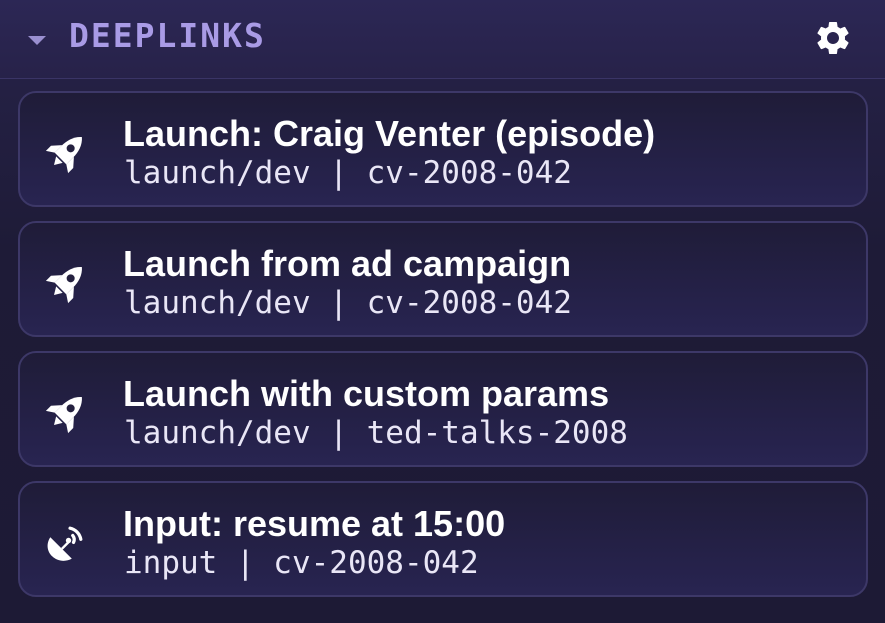 This screenshot has width=885, height=623. What do you see at coordinates (167, 36) in the screenshot?
I see `panel-title: DEEPLINKS` at bounding box center [167, 36].